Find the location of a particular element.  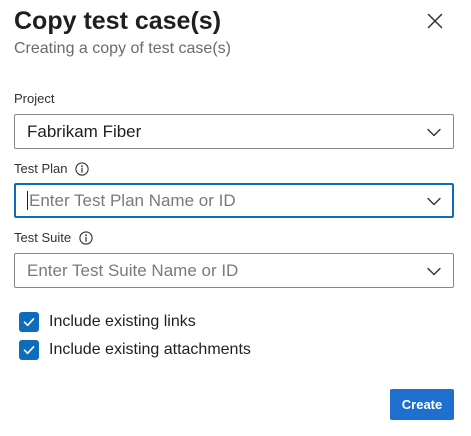

include-attachments-checkbox is located at coordinates (29, 350).